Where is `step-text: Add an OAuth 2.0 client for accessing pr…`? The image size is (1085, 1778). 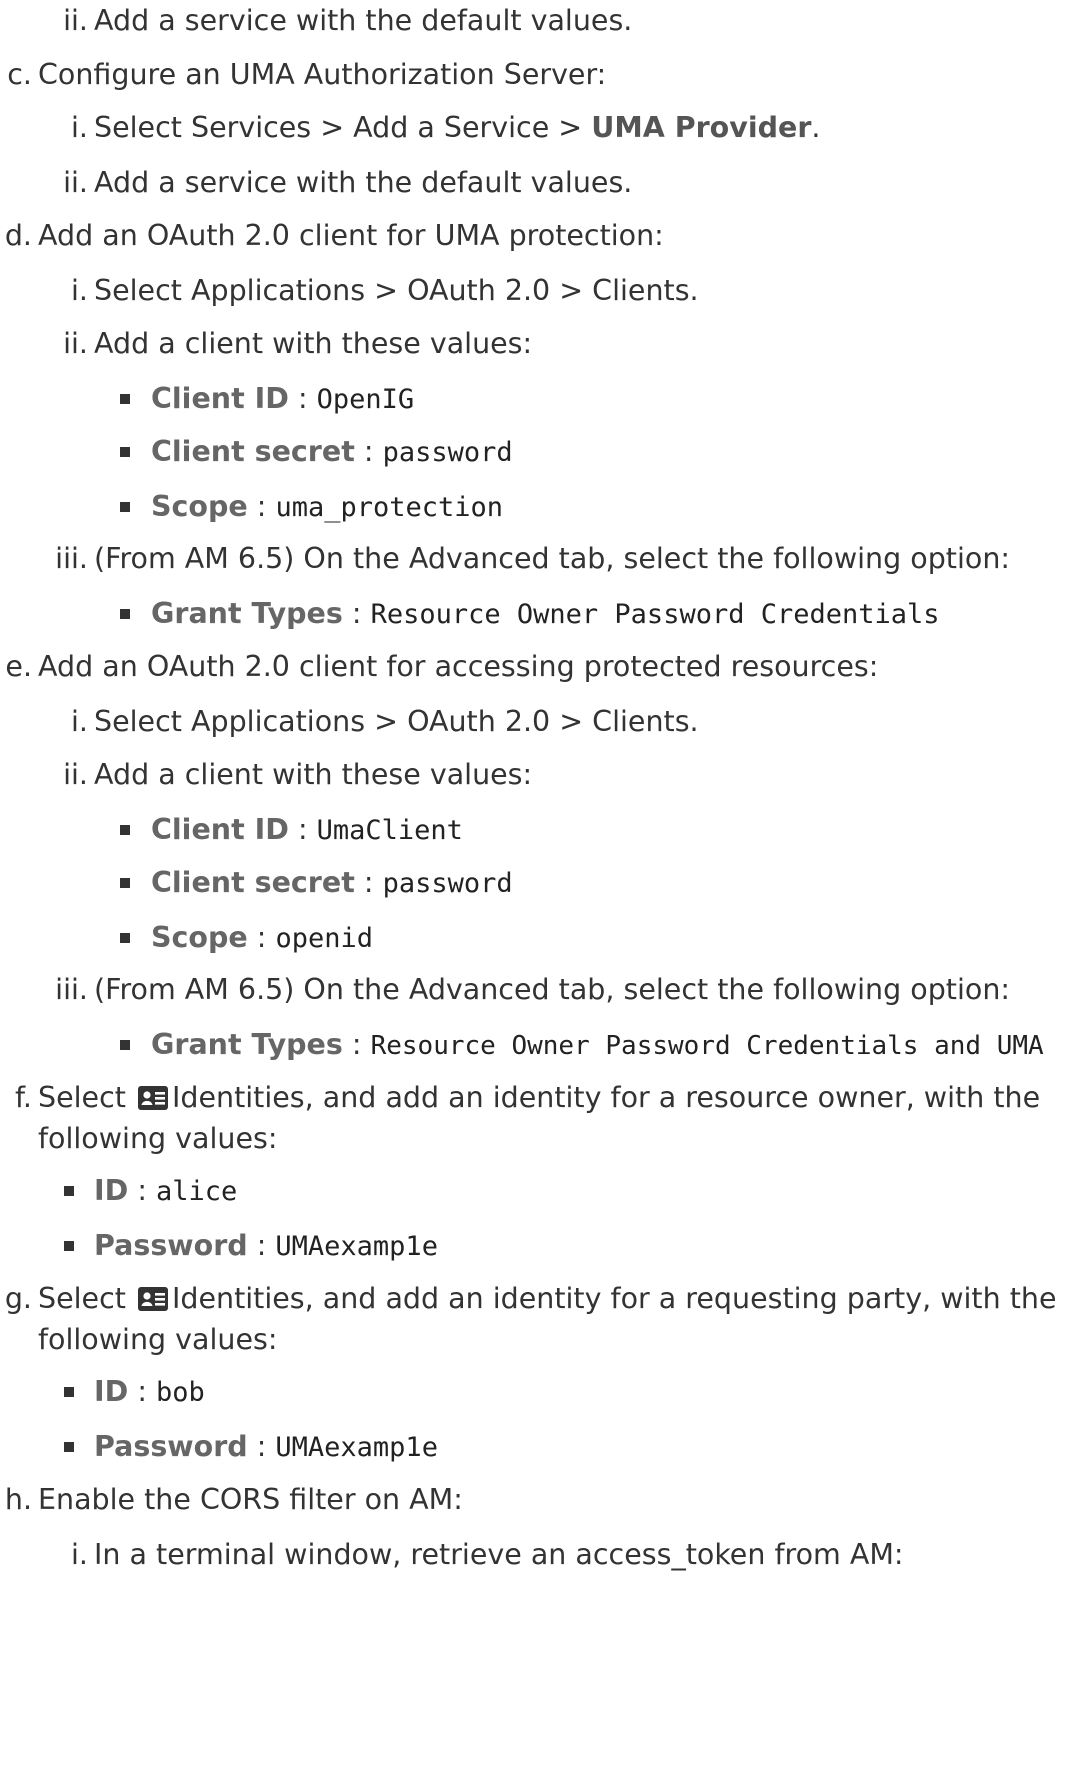
step-text: Add an OAuth 2.0 client for accessing pr… is located at coordinates (458, 666).